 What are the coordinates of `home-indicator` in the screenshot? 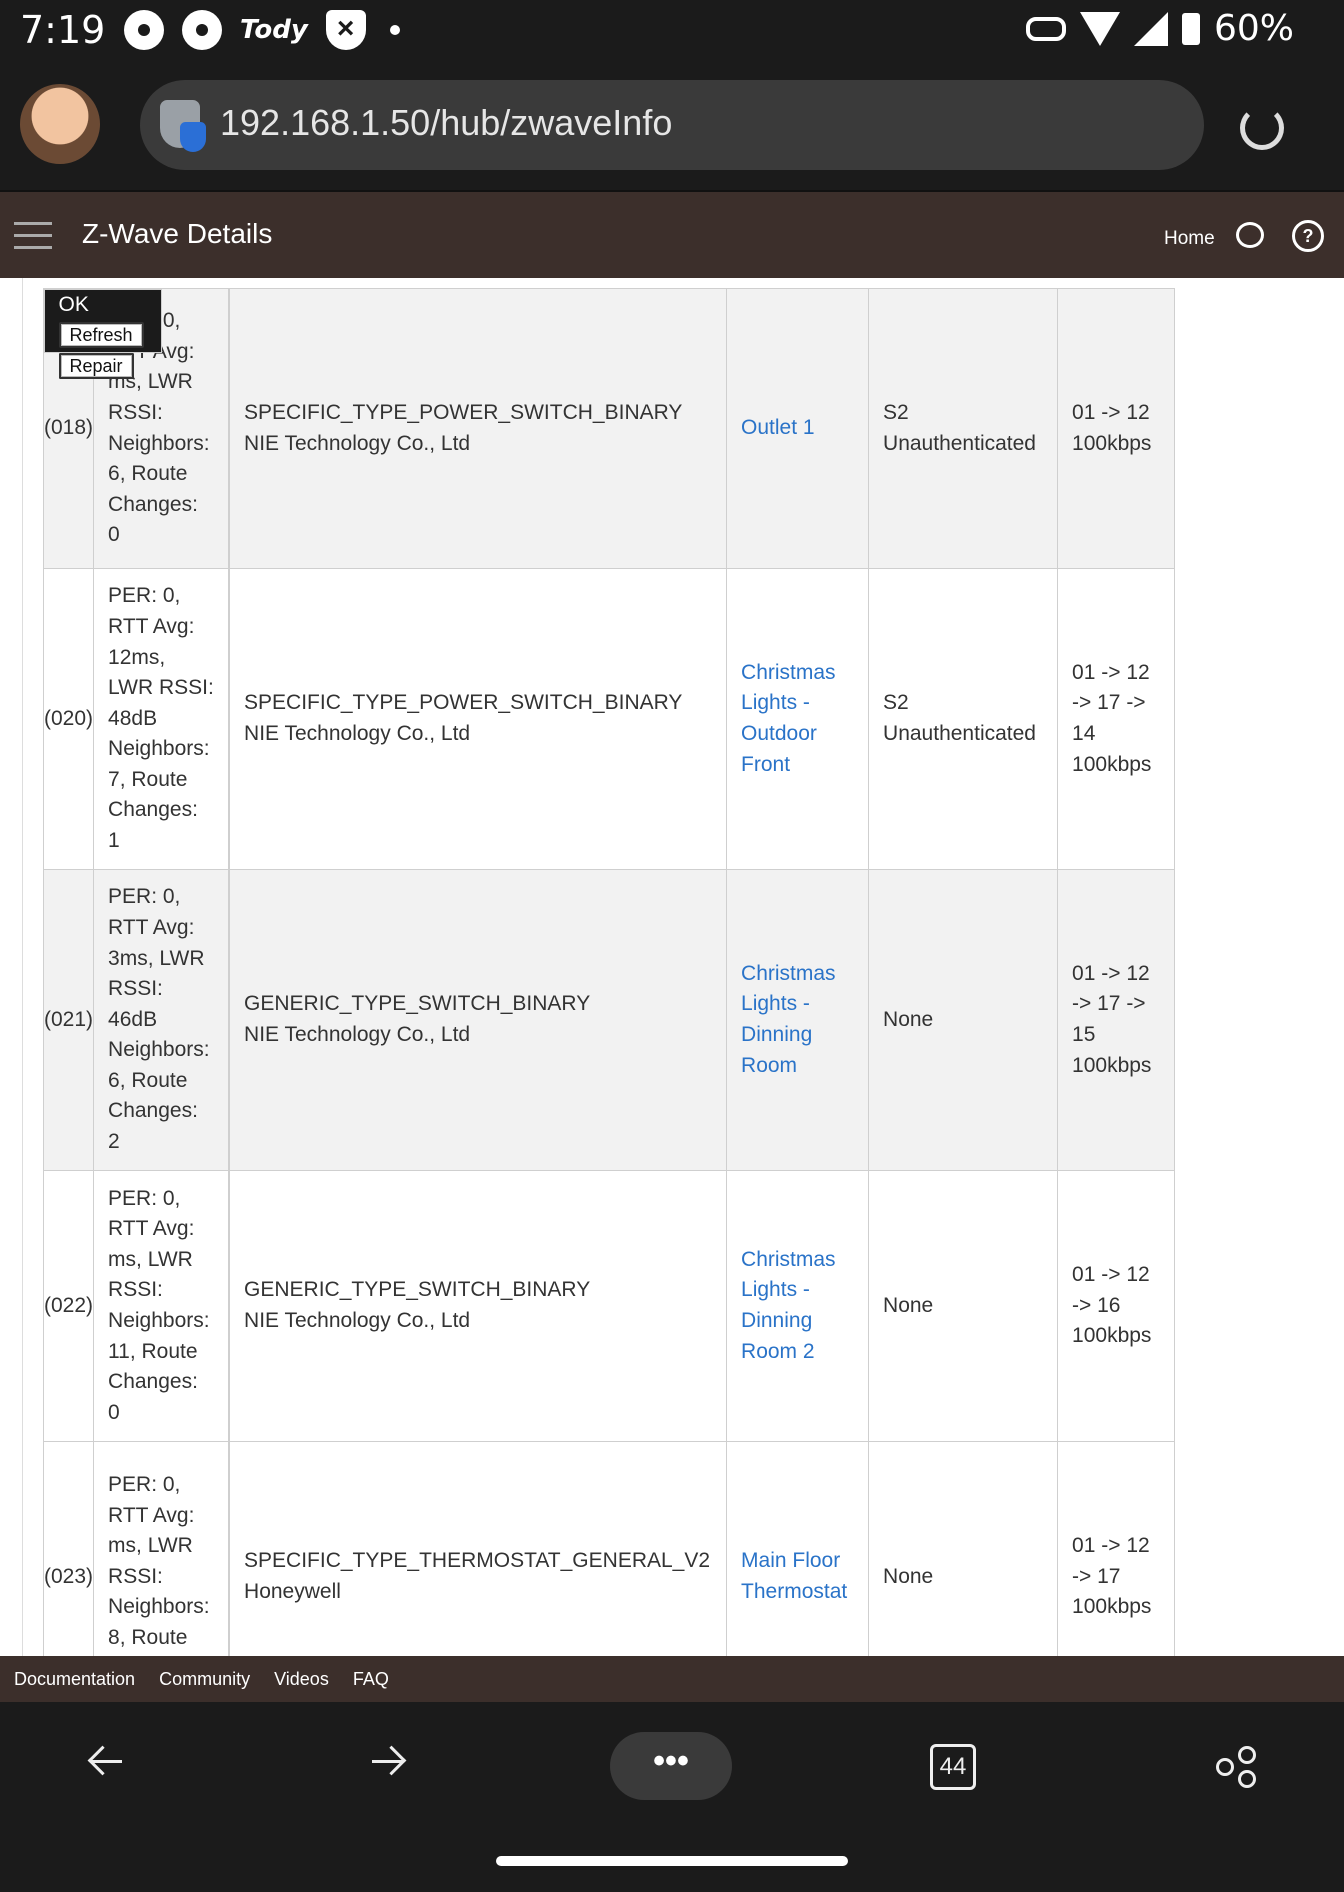 It's located at (672, 1861).